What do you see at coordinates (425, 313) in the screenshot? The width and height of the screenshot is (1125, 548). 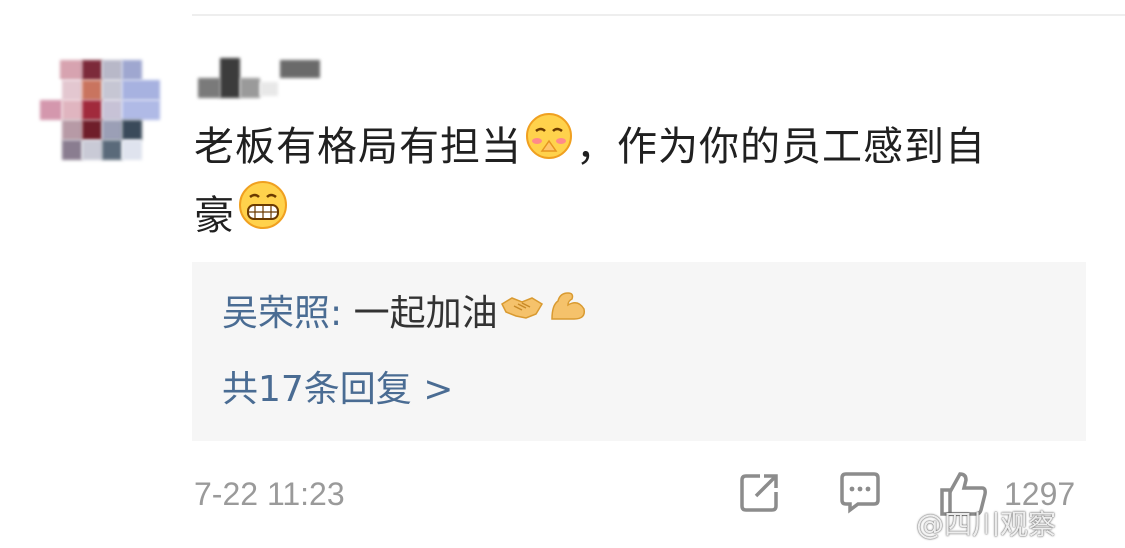 I see `reply-text: 一起加油` at bounding box center [425, 313].